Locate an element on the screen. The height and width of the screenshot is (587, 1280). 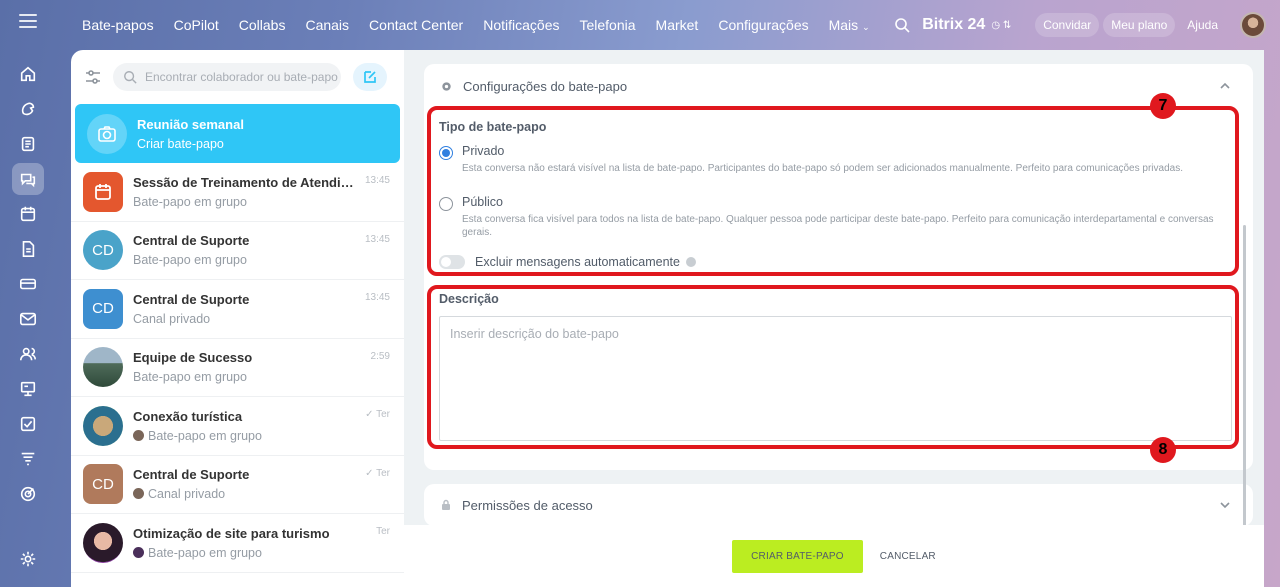
nav-item-bate-papos: Bate-papos is located at coordinates (118, 25).